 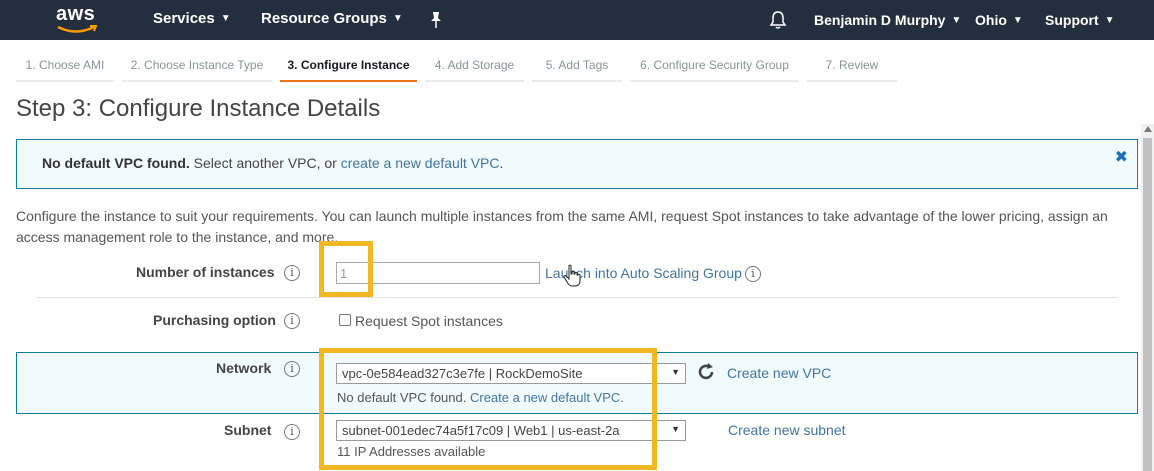 What do you see at coordinates (991, 20) in the screenshot?
I see `region-name: Ohio` at bounding box center [991, 20].